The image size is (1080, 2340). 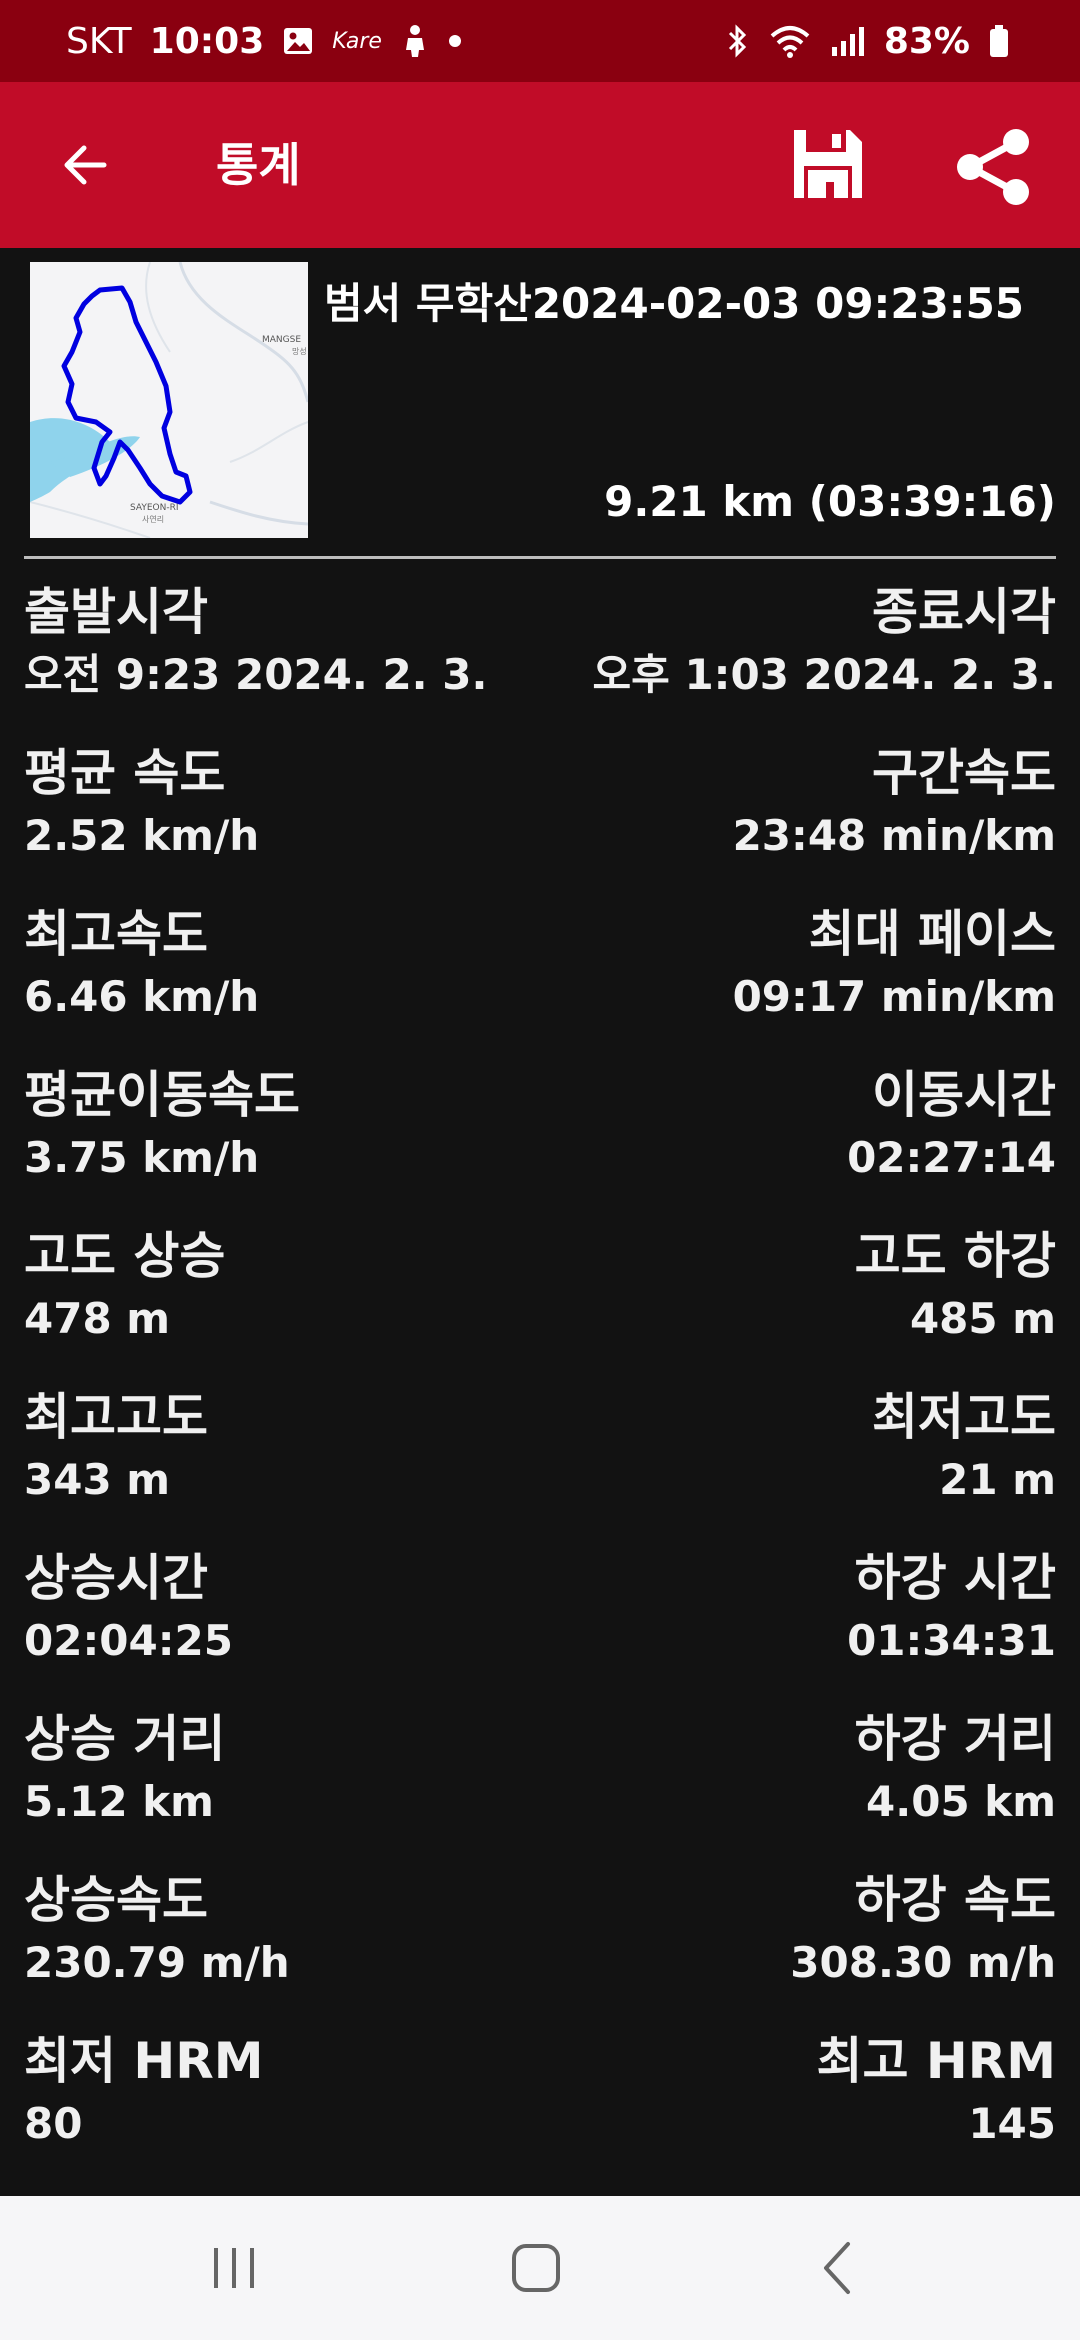 What do you see at coordinates (169, 400) in the screenshot?
I see `track-map-thumbnail: MANGSE 망성 SAYEON-RI 사연리` at bounding box center [169, 400].